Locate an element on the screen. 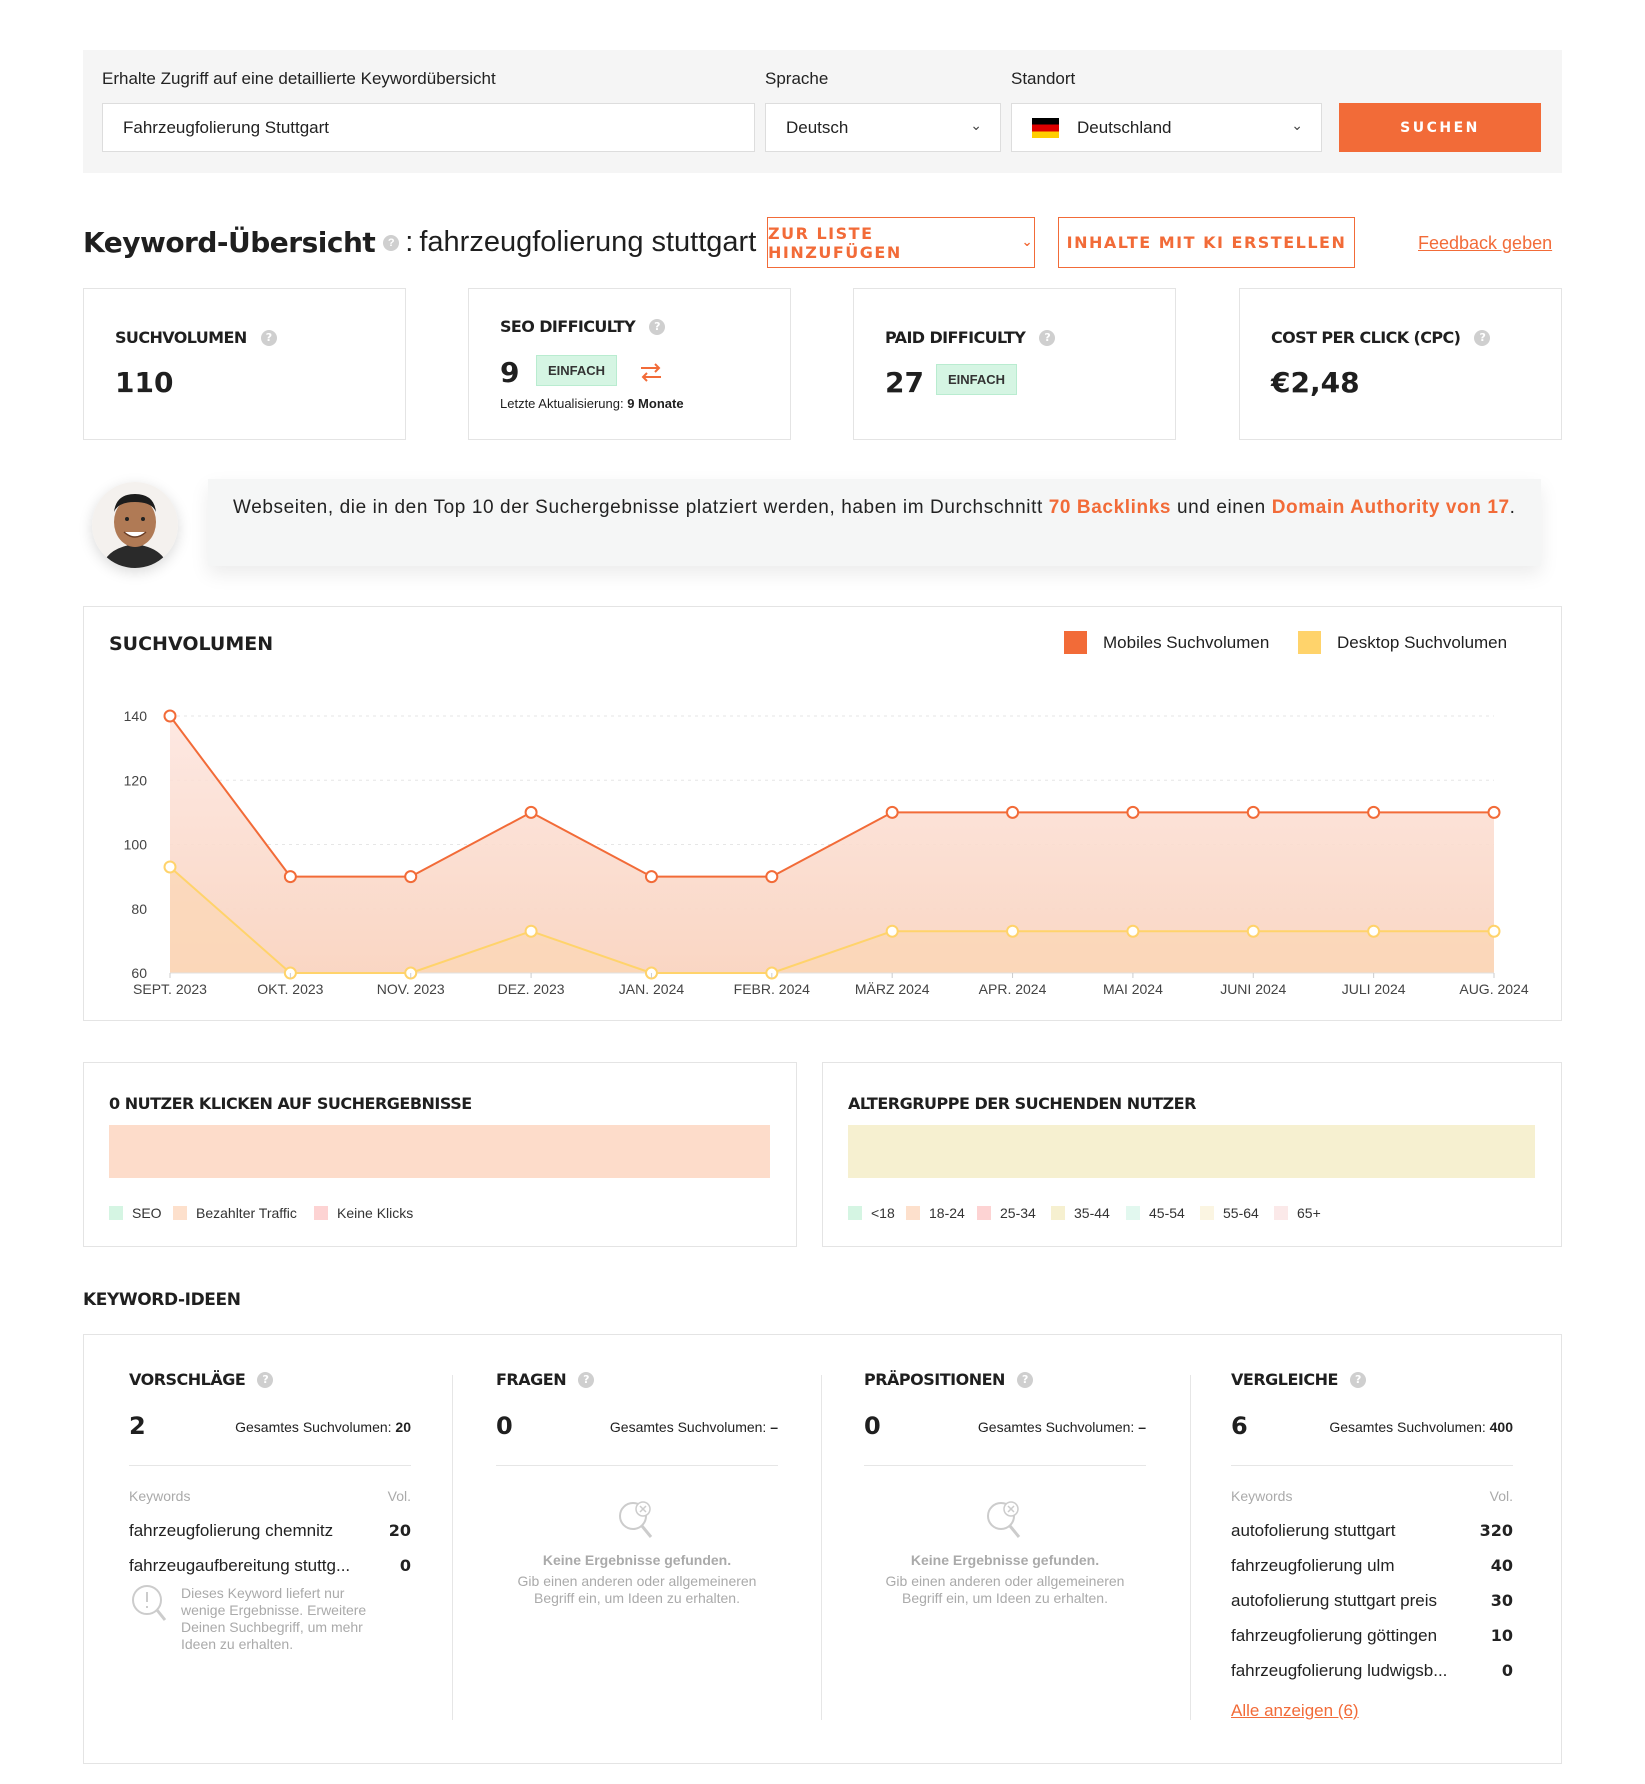  paid-label-row: PAID DIFFICULTY ? is located at coordinates (970, 337).